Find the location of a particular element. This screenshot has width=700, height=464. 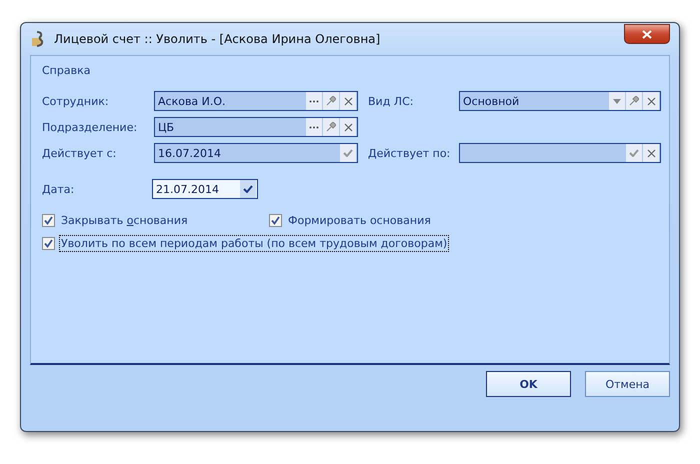

lookup-field: Аскова И.О. is located at coordinates (256, 101).